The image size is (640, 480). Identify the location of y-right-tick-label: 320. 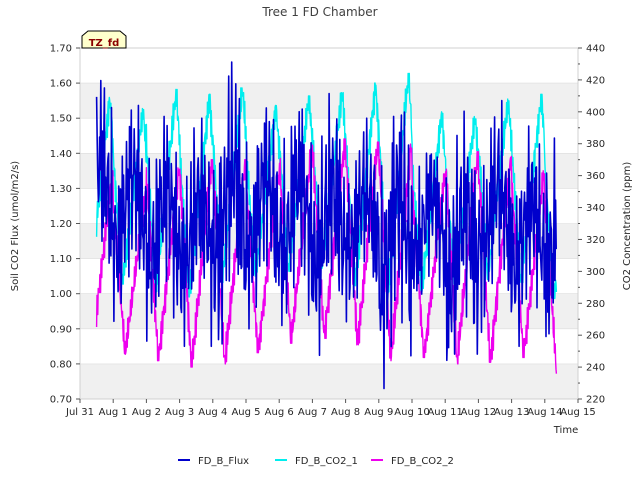
(595, 240).